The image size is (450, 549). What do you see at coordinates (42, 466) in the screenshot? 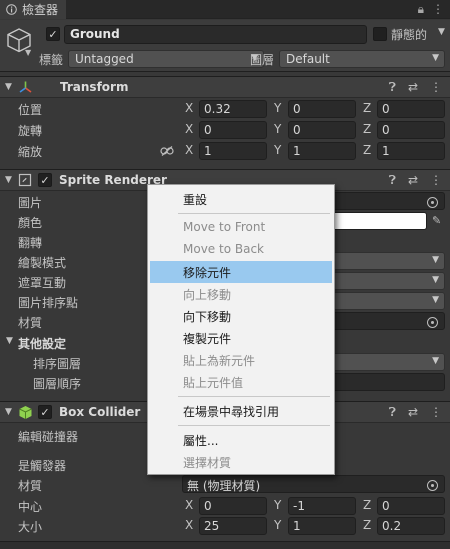
I see `is-trigger-label: 是觸發器` at bounding box center [42, 466].